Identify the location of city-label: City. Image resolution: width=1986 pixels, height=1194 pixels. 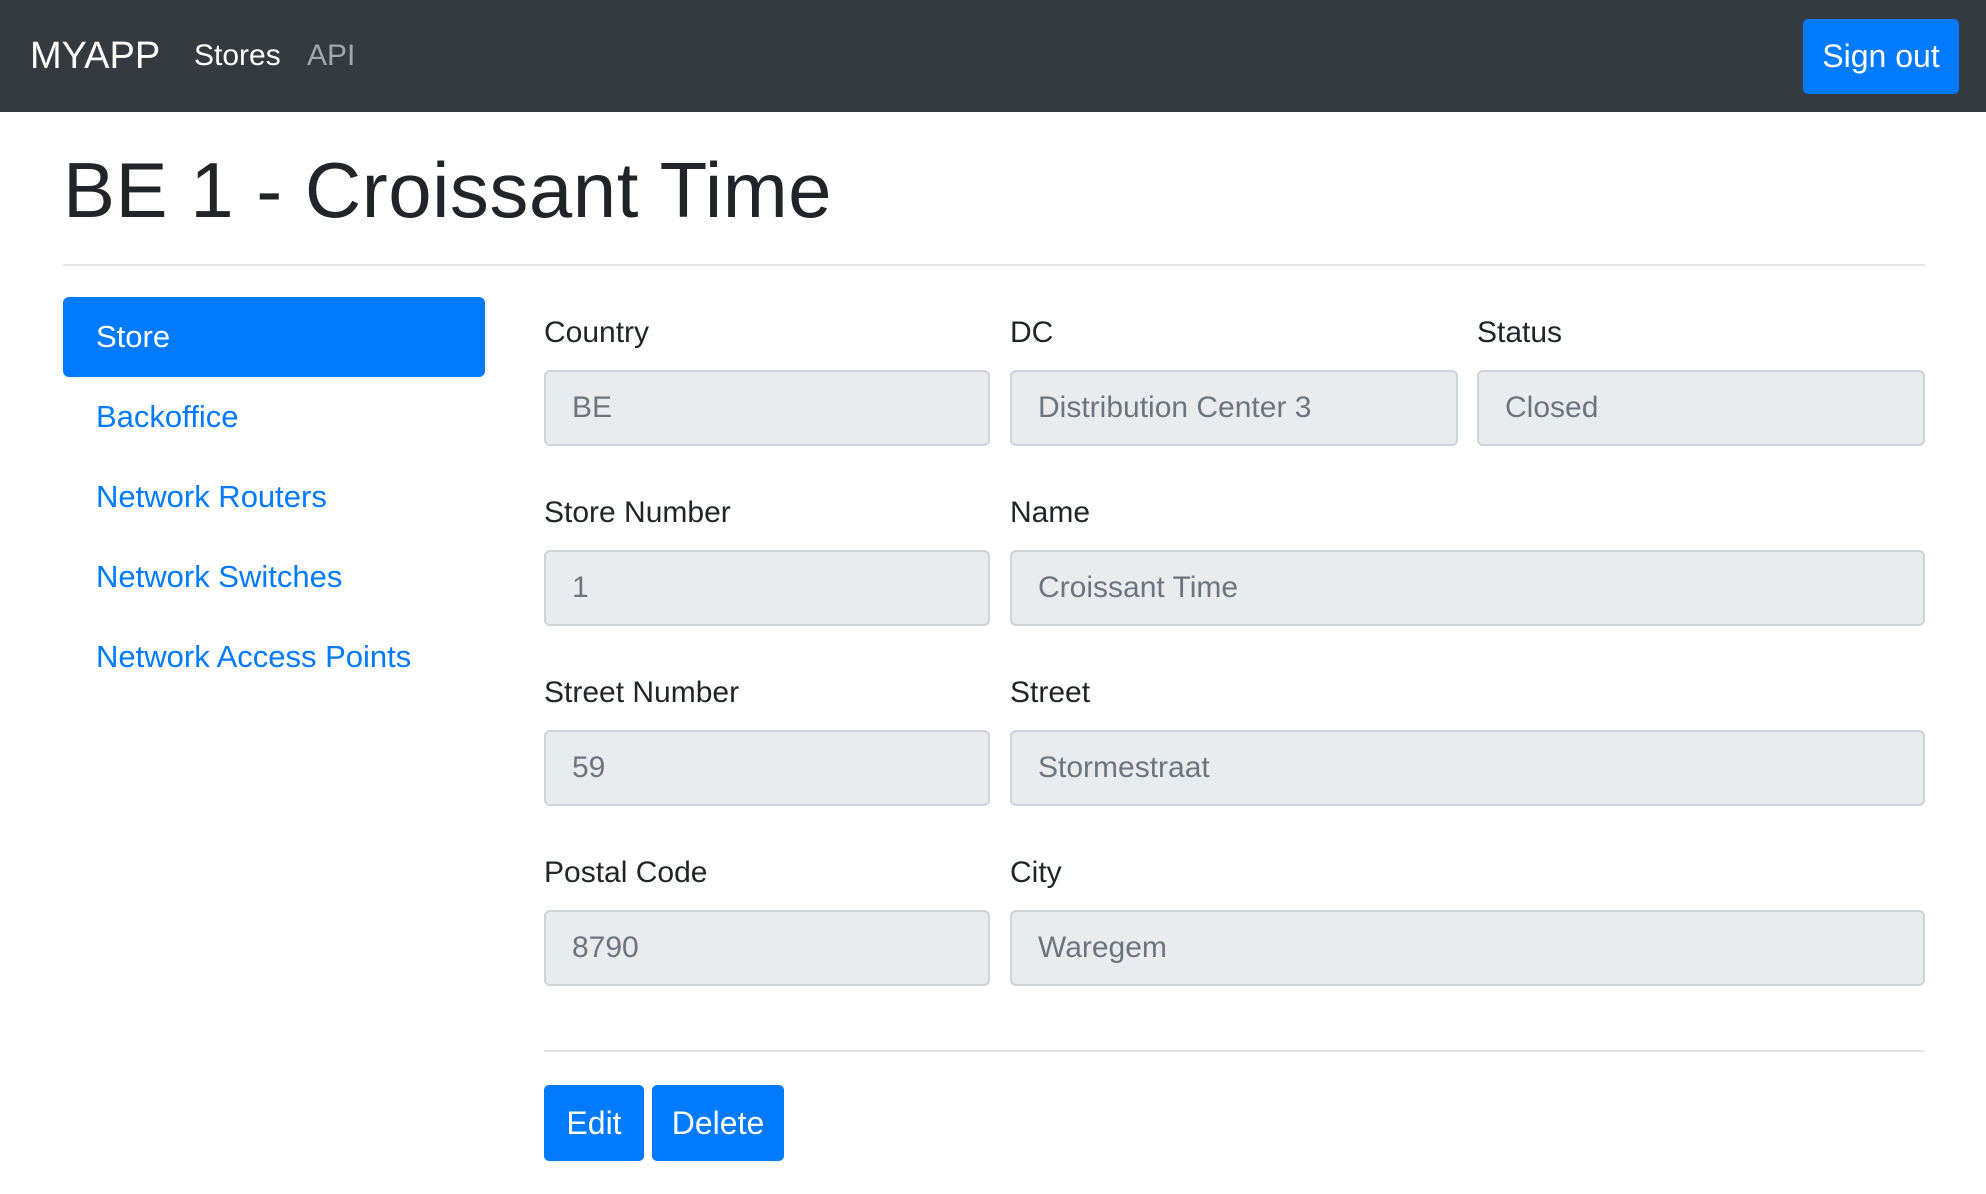
(1036, 872).